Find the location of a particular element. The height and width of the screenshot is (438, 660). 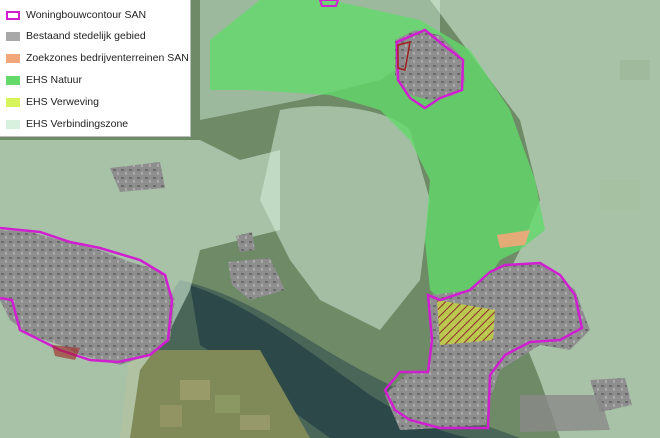

legend-label: Zoekzones bedrijventerreinen SAN is located at coordinates (107, 58).